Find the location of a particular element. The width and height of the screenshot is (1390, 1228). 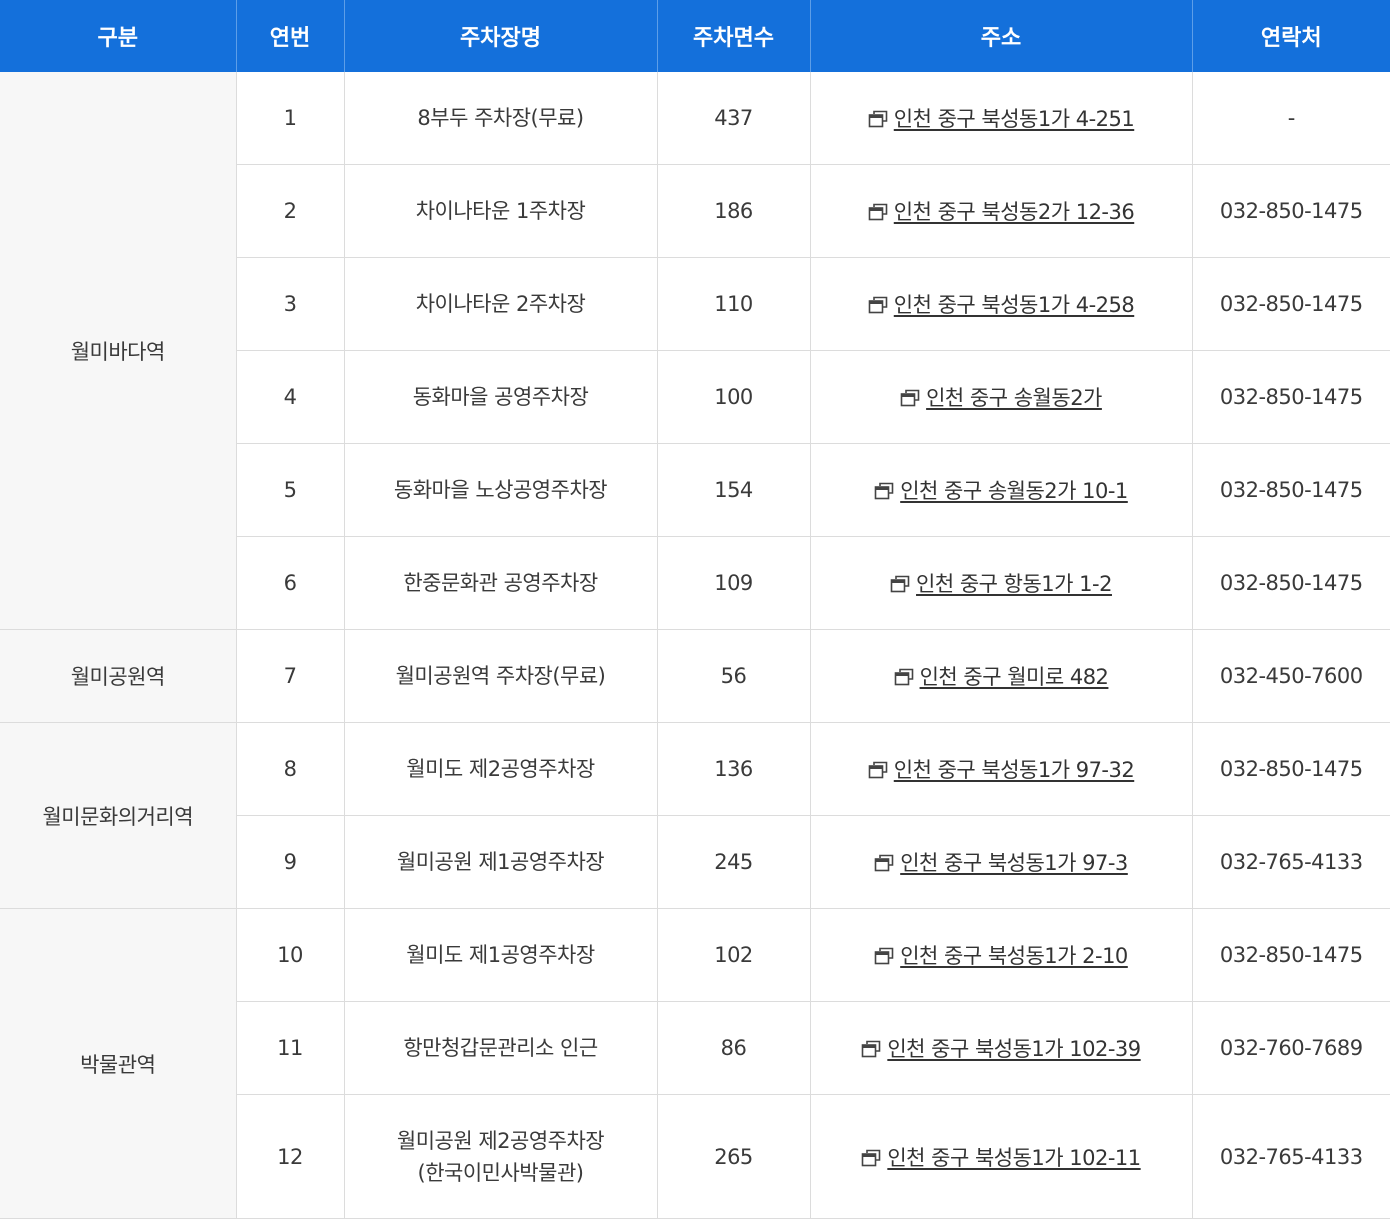

header-no: 연번 is located at coordinates (289, 36).